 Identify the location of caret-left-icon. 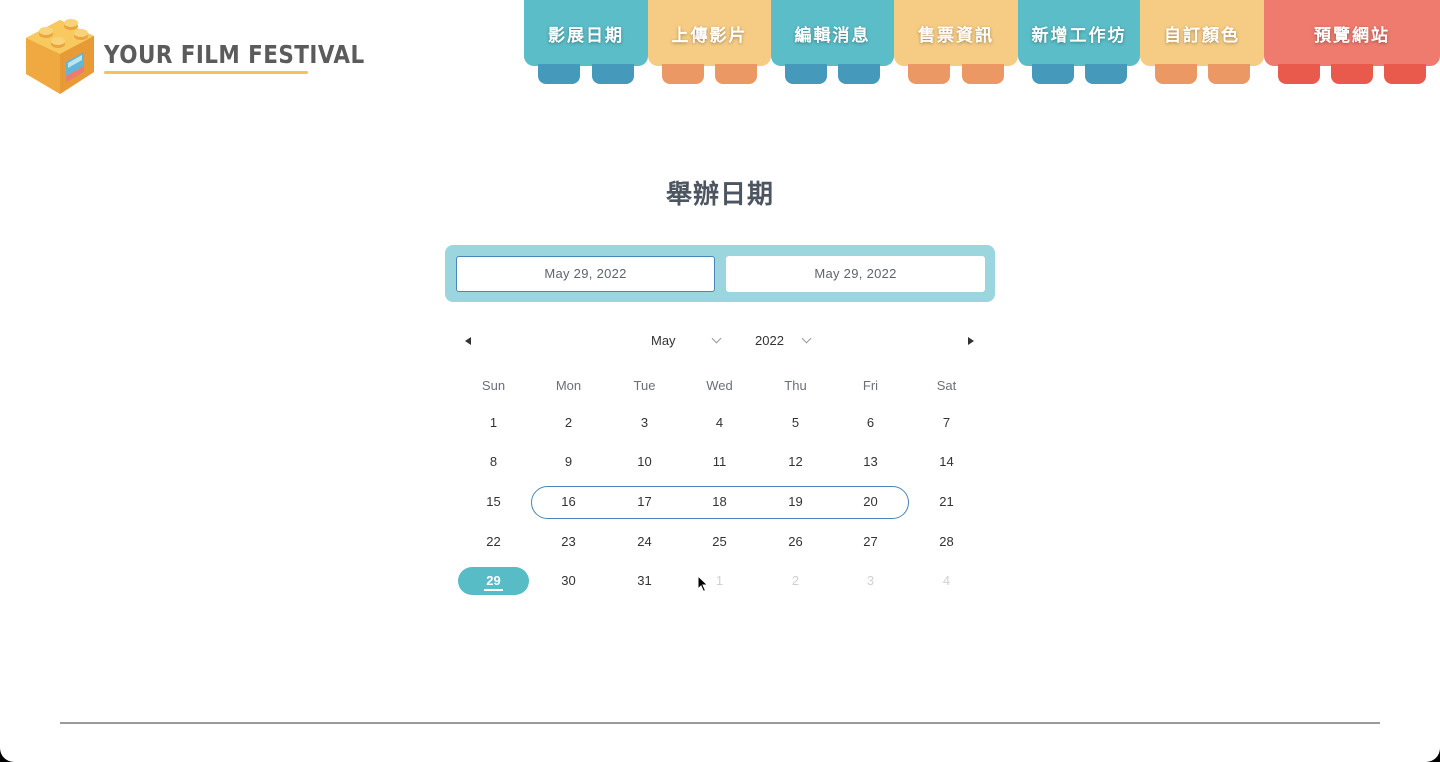
(468, 341).